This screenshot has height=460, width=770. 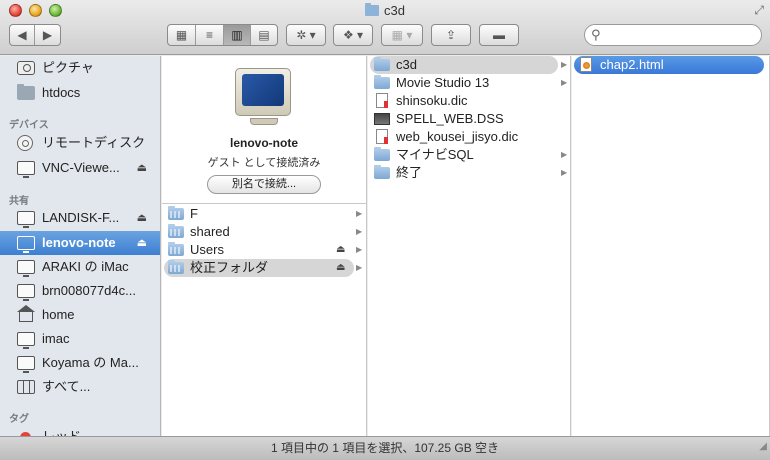 I want to click on list-item-mynavi-sql: マイナビSQL ▶, so click(x=470, y=155).